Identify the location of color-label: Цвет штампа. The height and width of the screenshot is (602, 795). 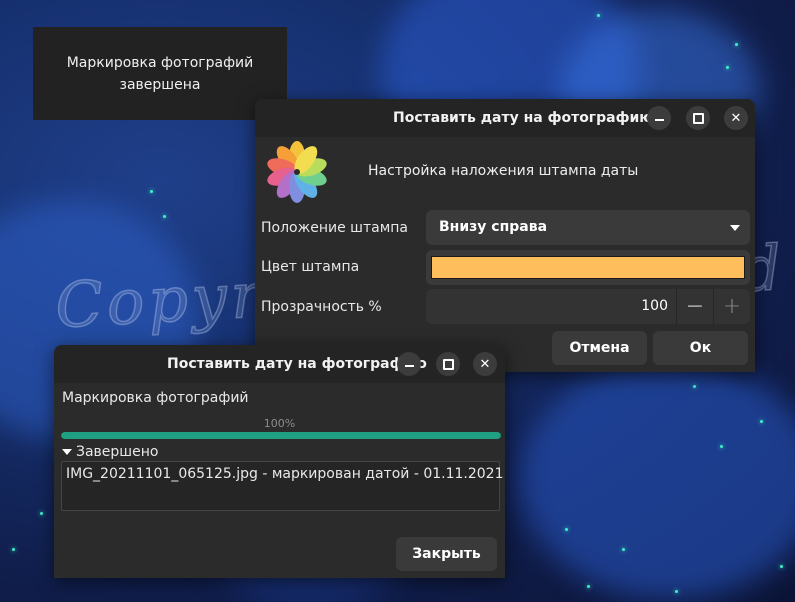
(310, 267).